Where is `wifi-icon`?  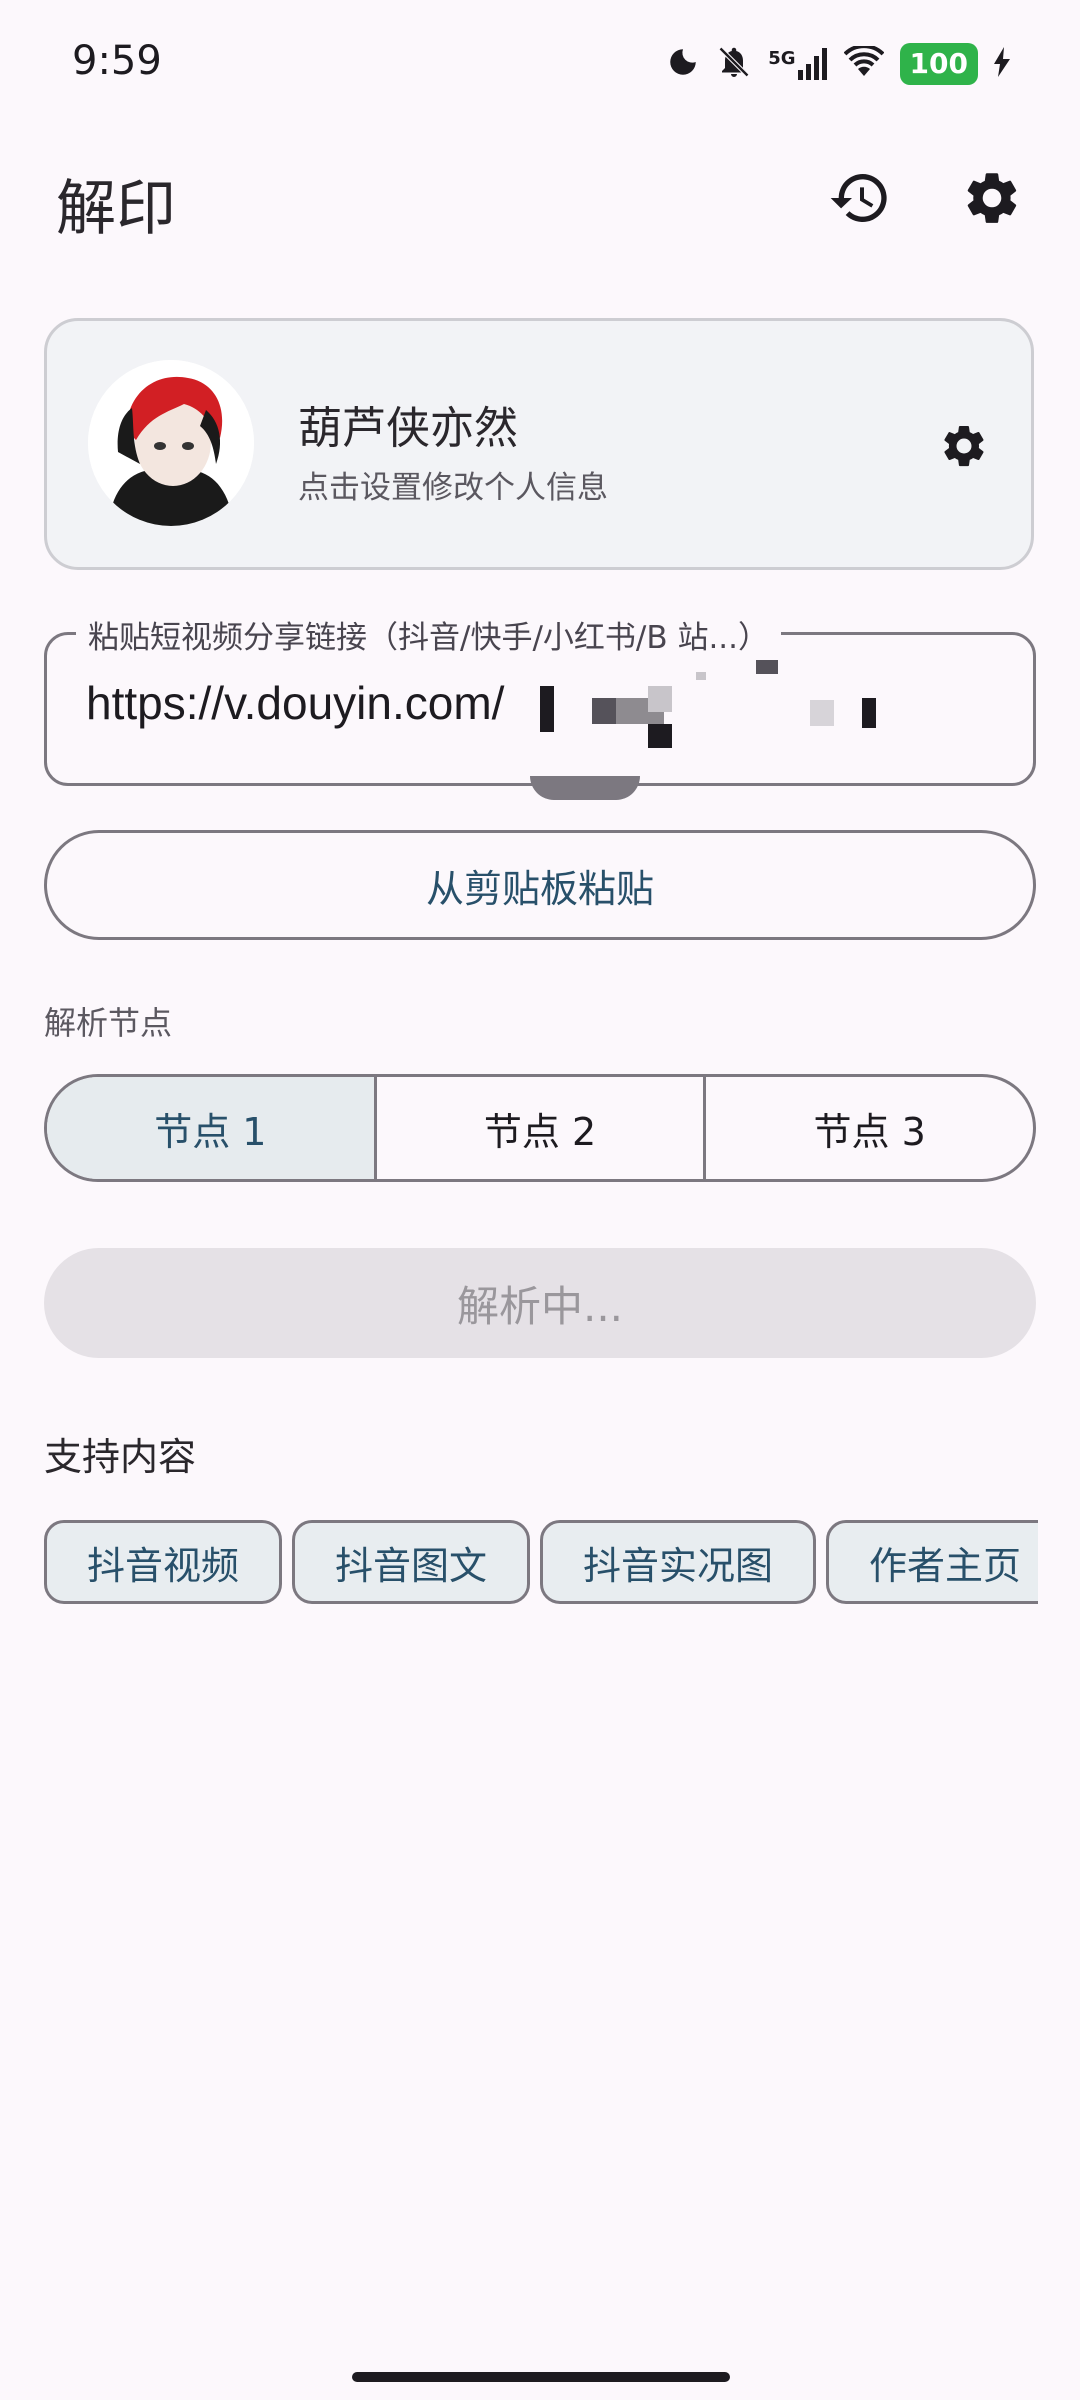
wifi-icon is located at coordinates (863, 63).